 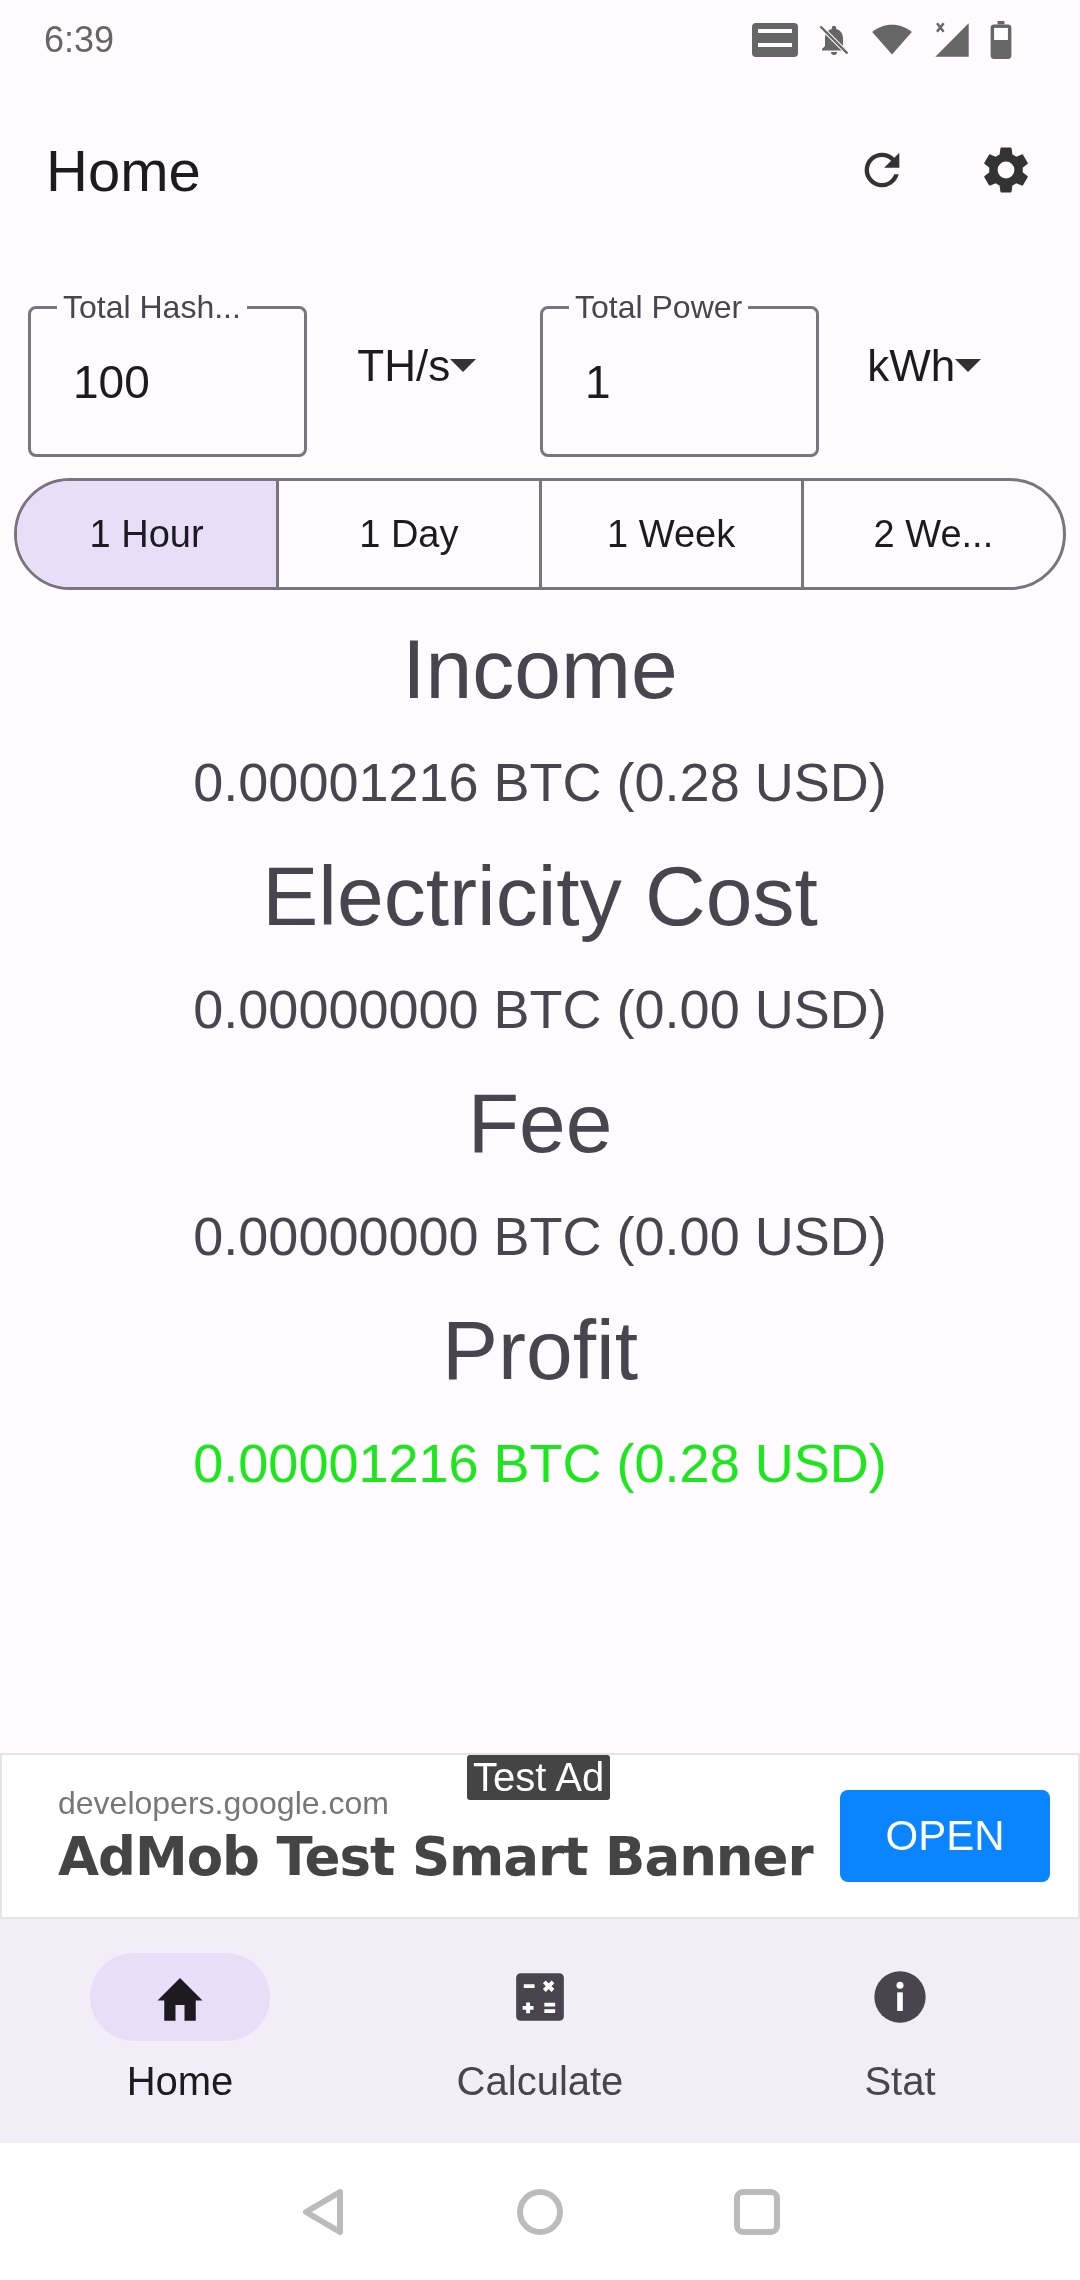 I want to click on info-icon, so click(x=900, y=1997).